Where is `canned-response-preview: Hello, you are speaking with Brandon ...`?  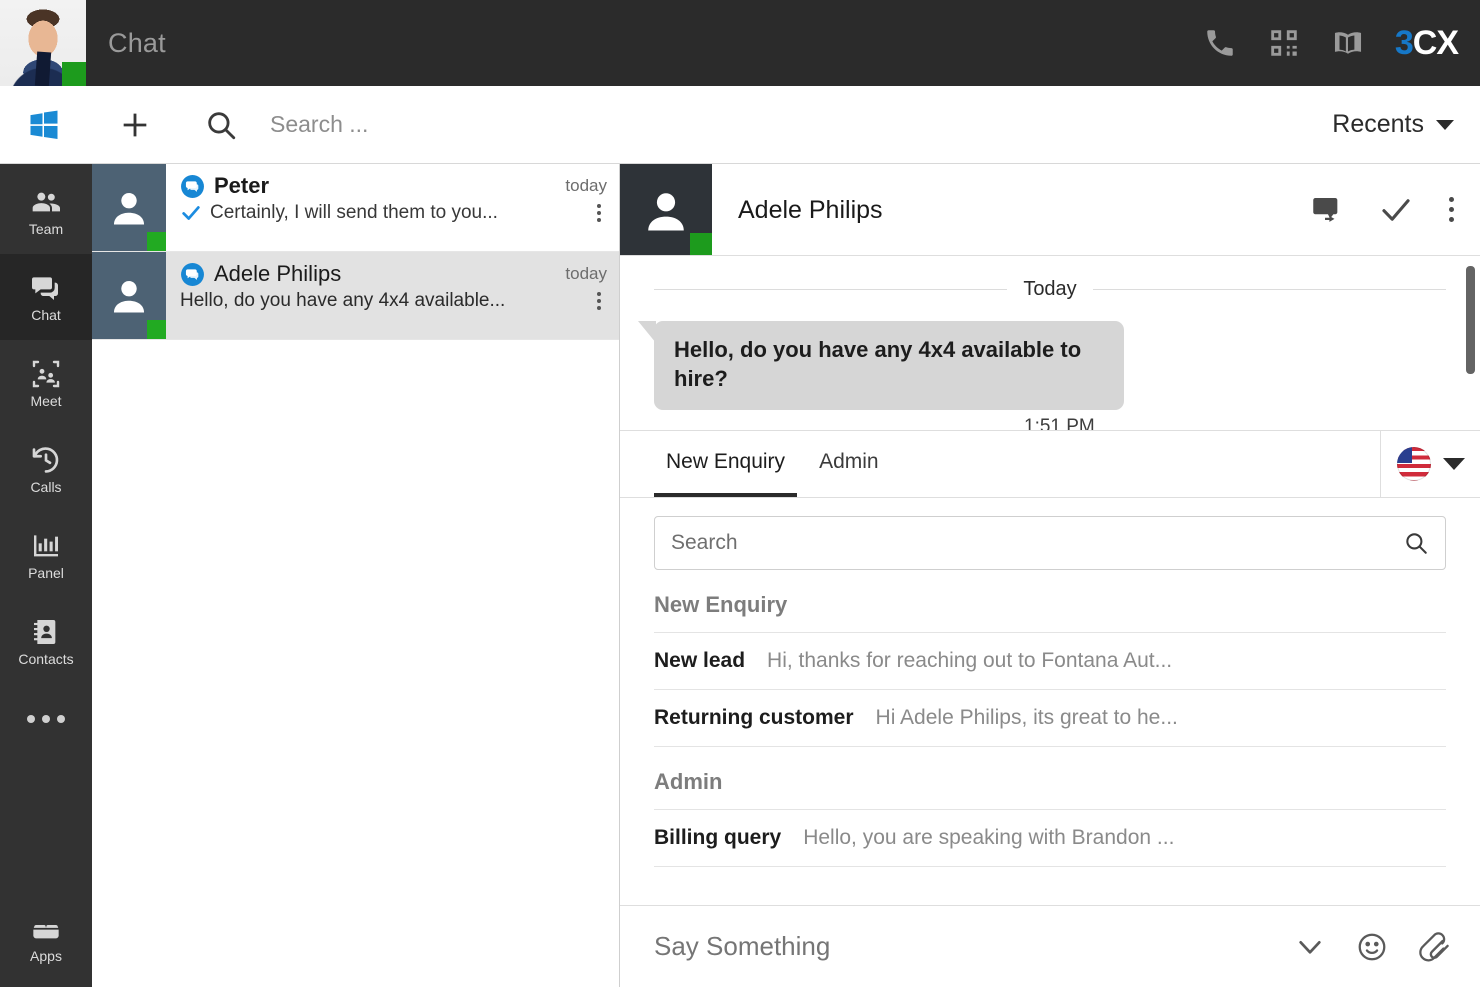
canned-response-preview: Hello, you are speaking with Brandon ... is located at coordinates (989, 837).